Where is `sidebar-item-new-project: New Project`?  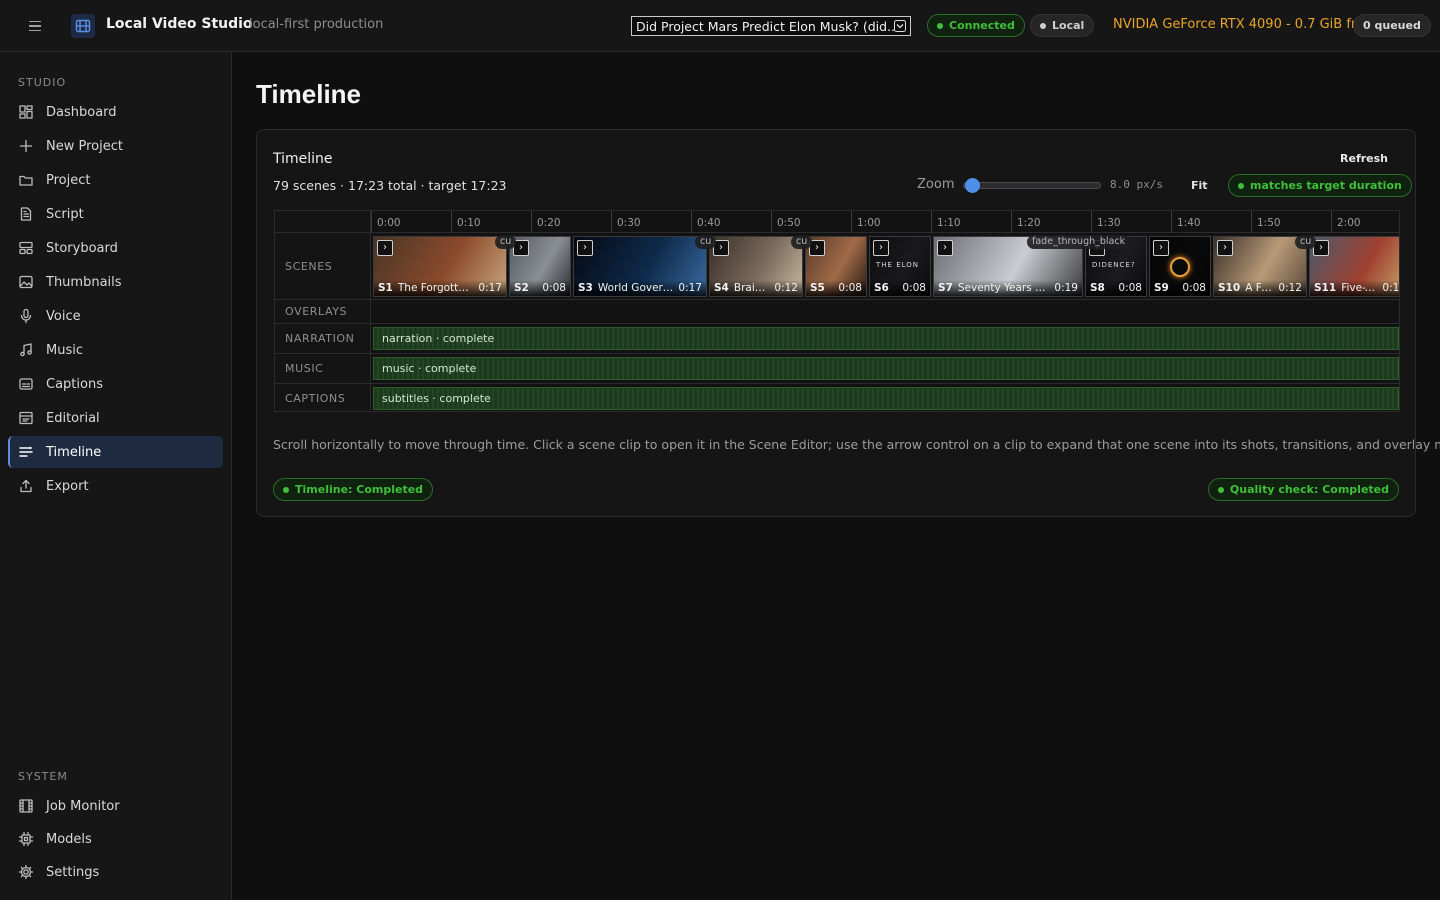
sidebar-item-new-project: New Project is located at coordinates (115, 146).